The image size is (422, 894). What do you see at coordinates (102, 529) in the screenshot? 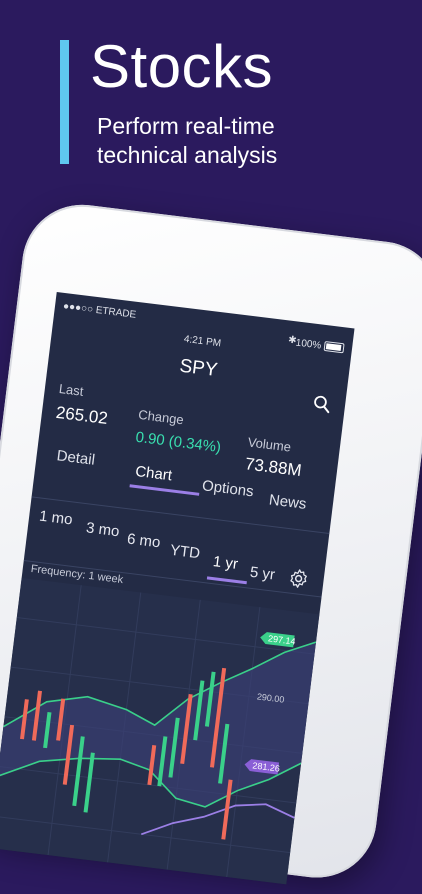
I see `range-3mo: 3 mo` at bounding box center [102, 529].